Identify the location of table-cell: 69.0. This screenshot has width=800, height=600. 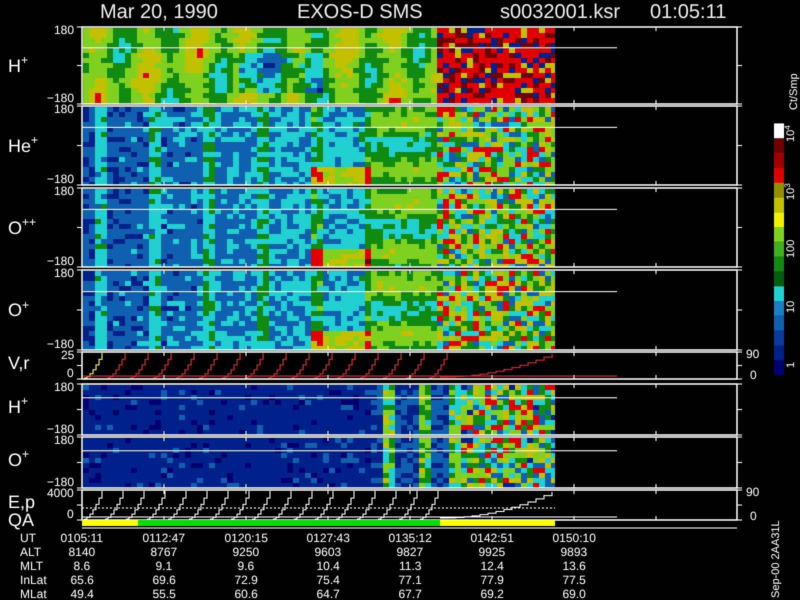
(574, 594).